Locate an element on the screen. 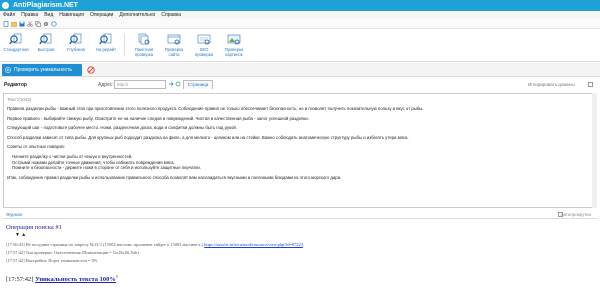 This screenshot has height=290, width=600. vertical-scrollbar is located at coordinates (594, 150).